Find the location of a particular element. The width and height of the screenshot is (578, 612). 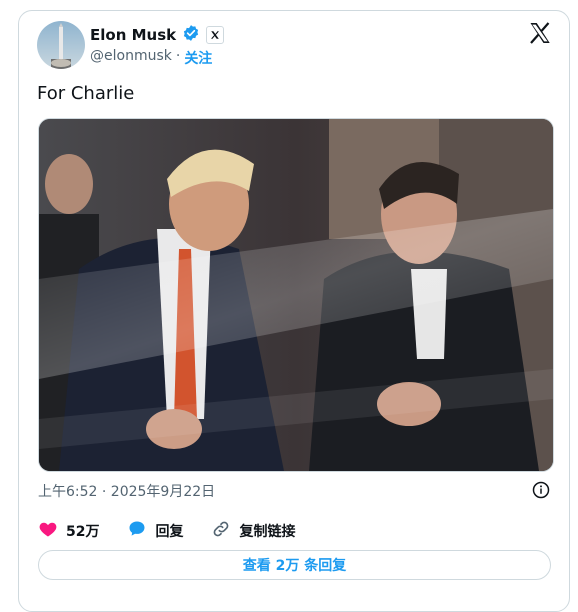

view-replies-label: 查看 2万 条回复 is located at coordinates (294, 566).